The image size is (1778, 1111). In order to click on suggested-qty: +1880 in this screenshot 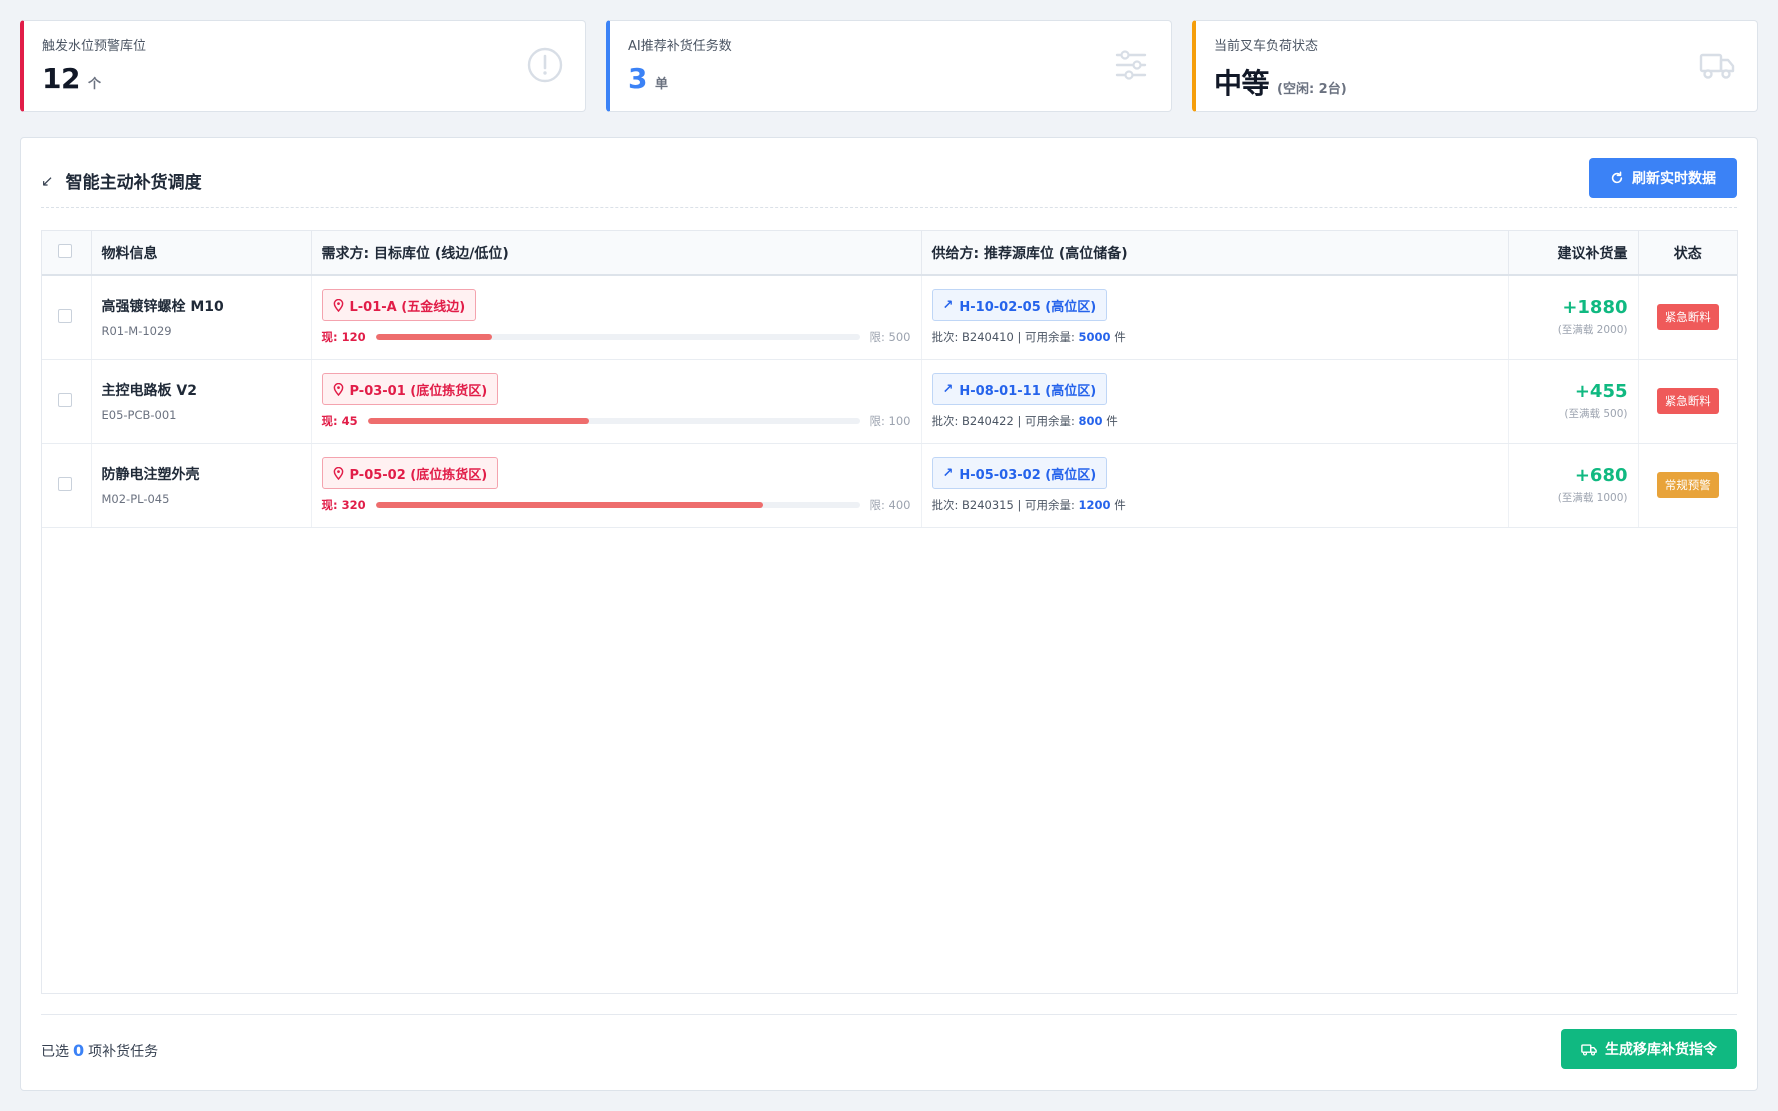, I will do `click(1595, 308)`.